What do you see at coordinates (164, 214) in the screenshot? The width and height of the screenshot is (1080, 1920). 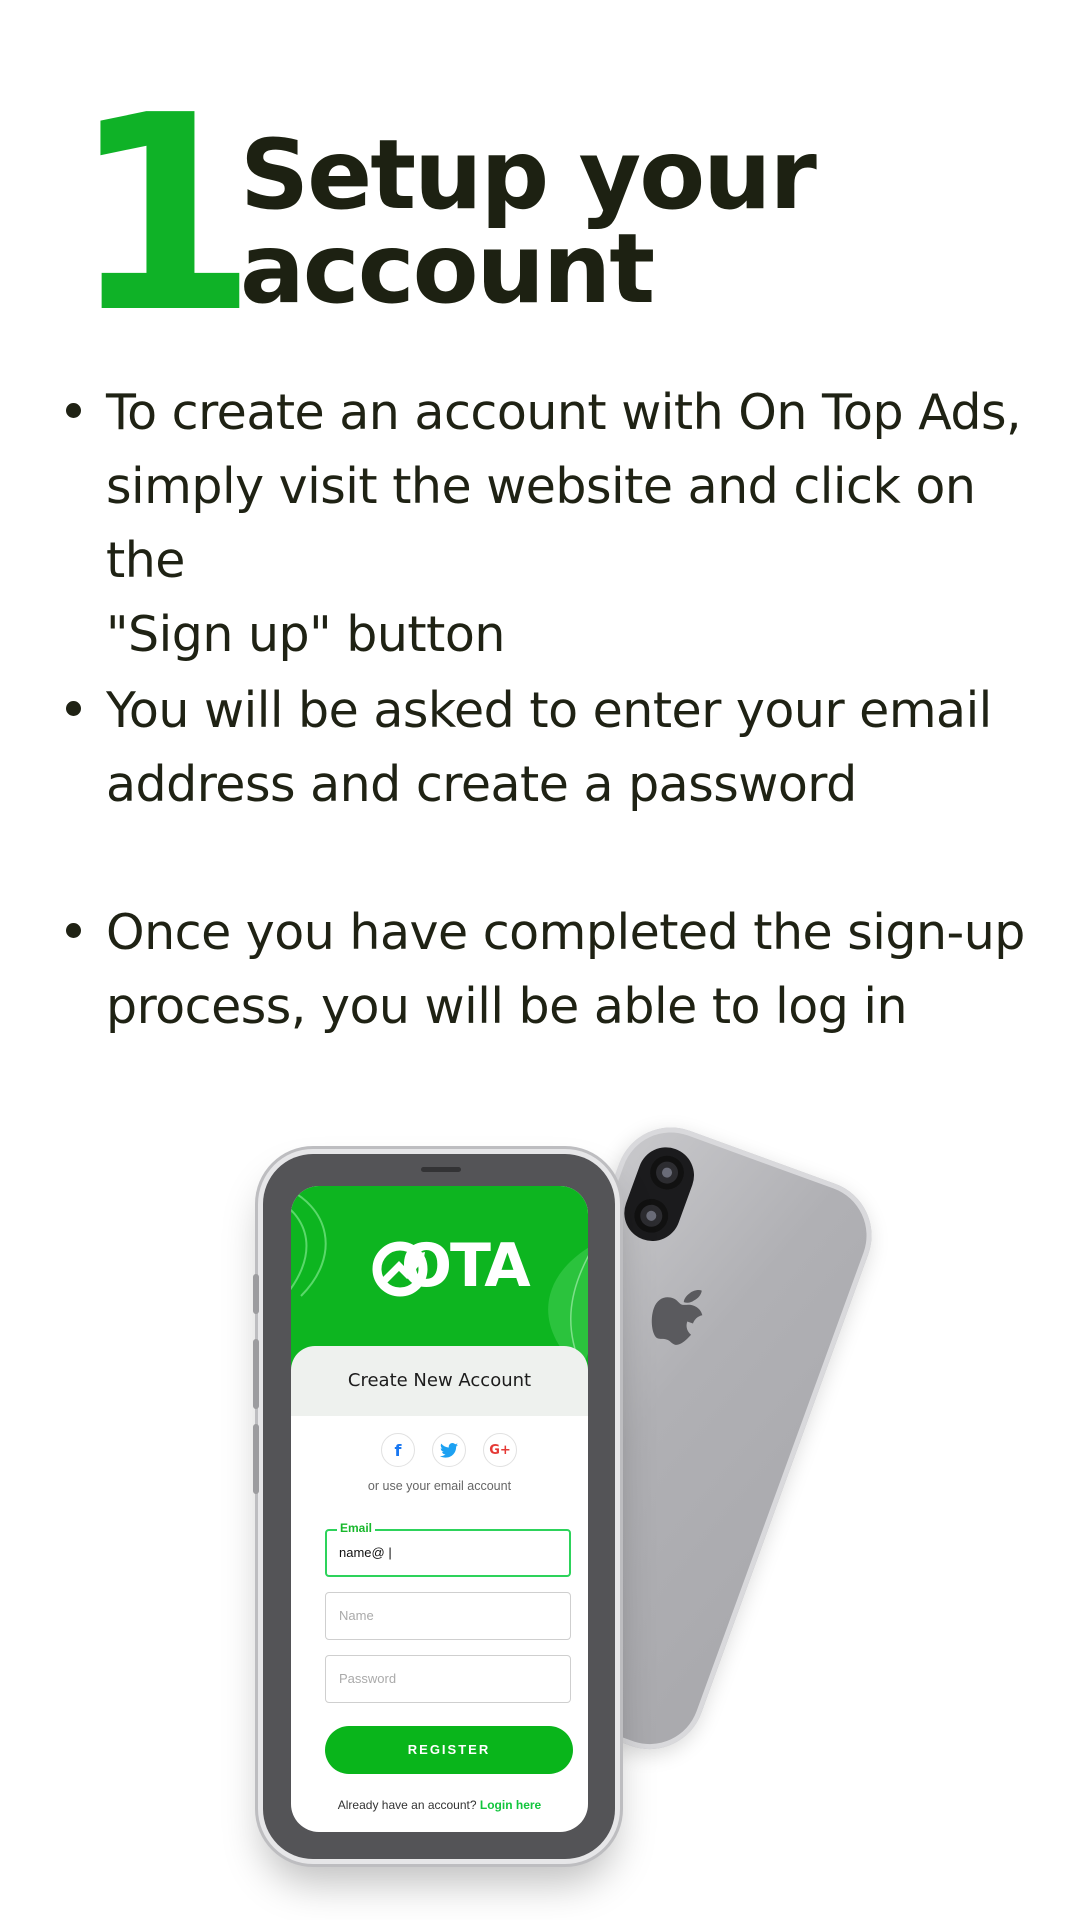 I see `step-number: 1` at bounding box center [164, 214].